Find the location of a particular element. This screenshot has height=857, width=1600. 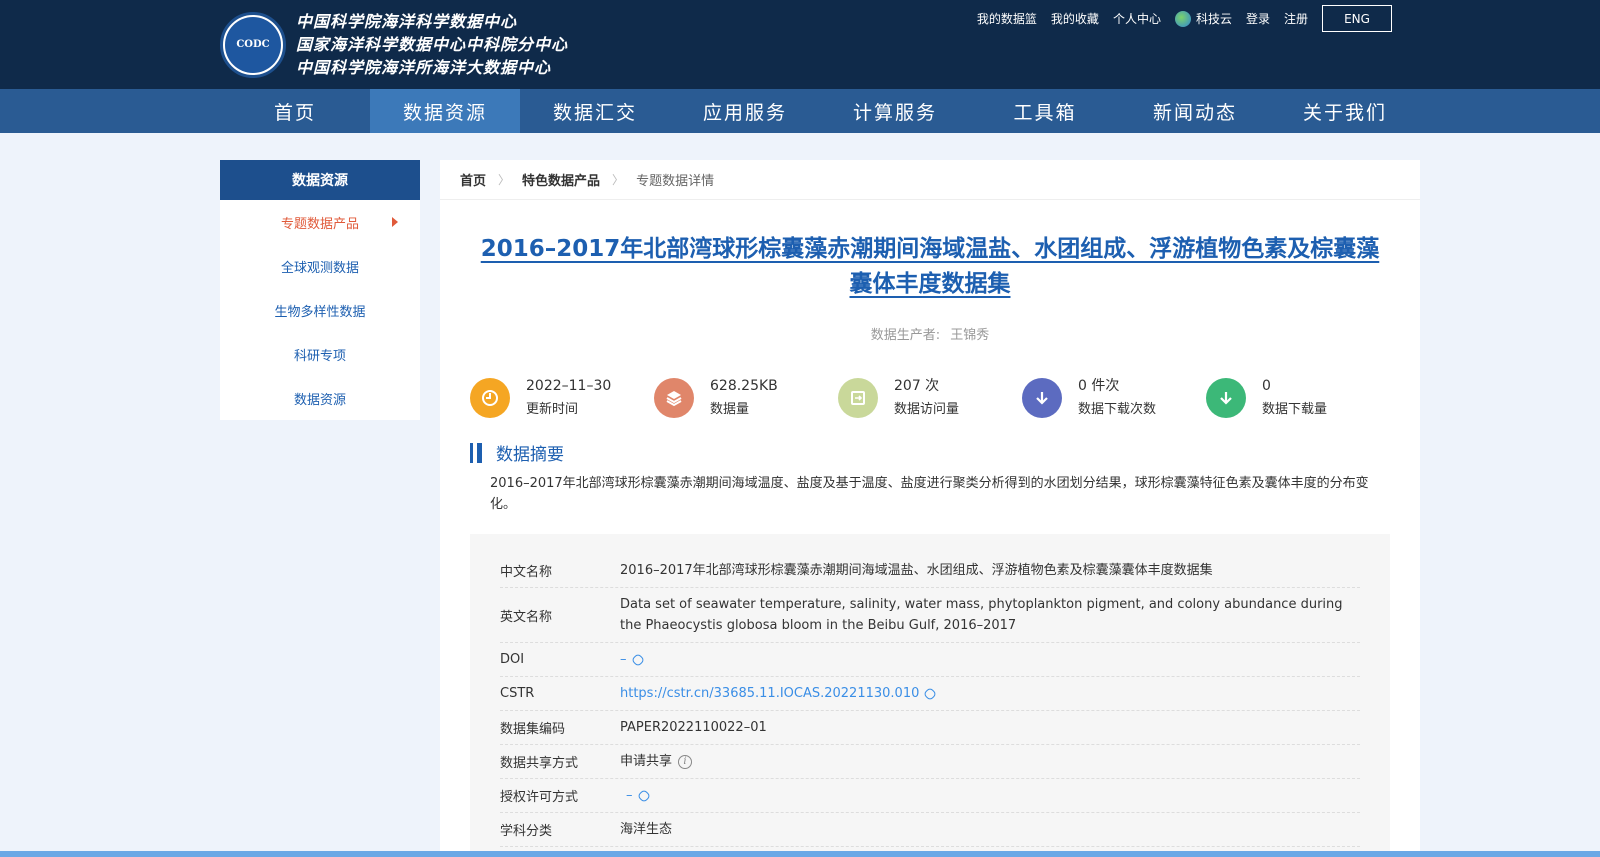

breadcrumb-current: 专题数据详情 is located at coordinates (675, 181).